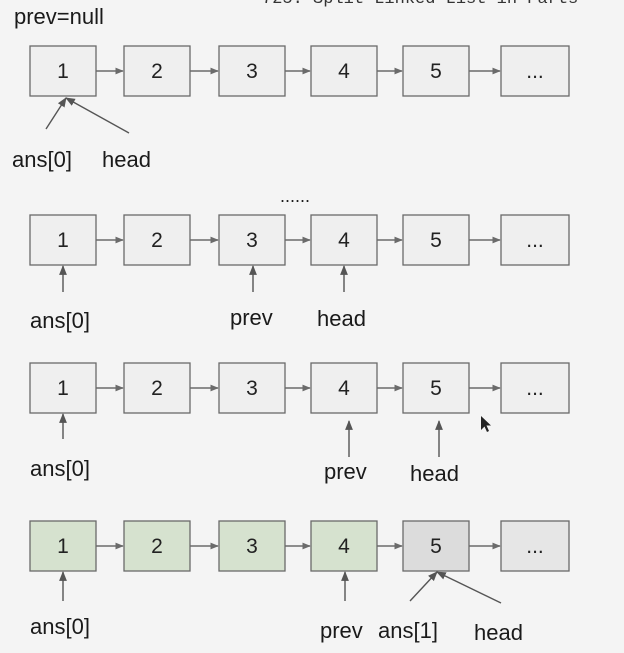 The image size is (624, 653). Describe the element at coordinates (408, 630) in the screenshot. I see `pointer-label: ans[1]` at that location.